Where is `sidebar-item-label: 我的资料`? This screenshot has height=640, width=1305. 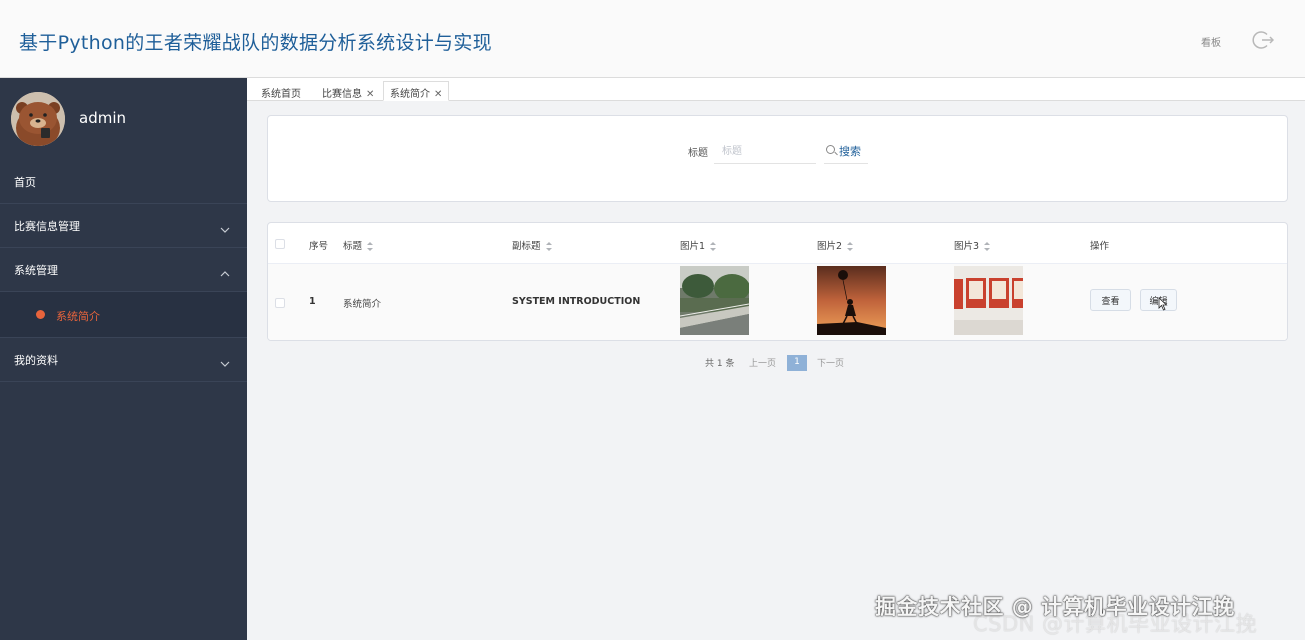
sidebar-item-label: 我的资料 is located at coordinates (36, 360).